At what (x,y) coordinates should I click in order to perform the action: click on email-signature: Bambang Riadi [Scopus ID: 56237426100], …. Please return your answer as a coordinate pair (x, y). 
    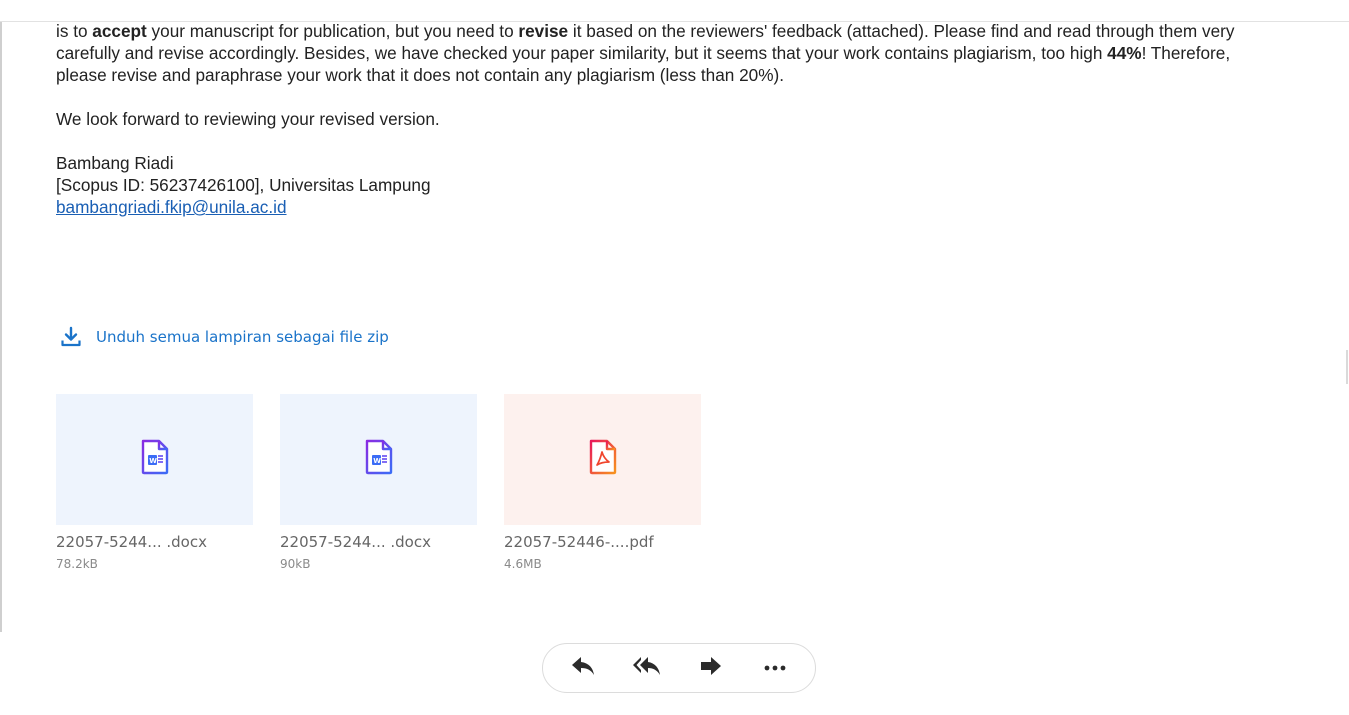
    Looking at the image, I should click on (661, 185).